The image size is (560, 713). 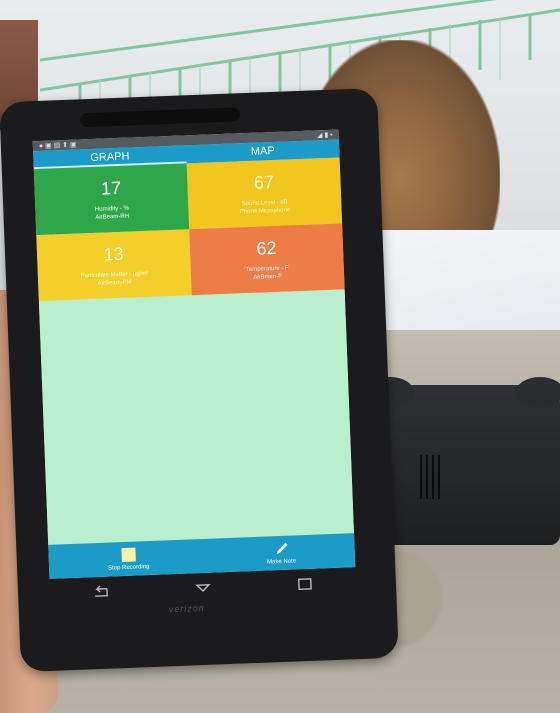 What do you see at coordinates (57, 145) in the screenshot?
I see `notification-icons: ● ▣ ▤ ⬆ ▣` at bounding box center [57, 145].